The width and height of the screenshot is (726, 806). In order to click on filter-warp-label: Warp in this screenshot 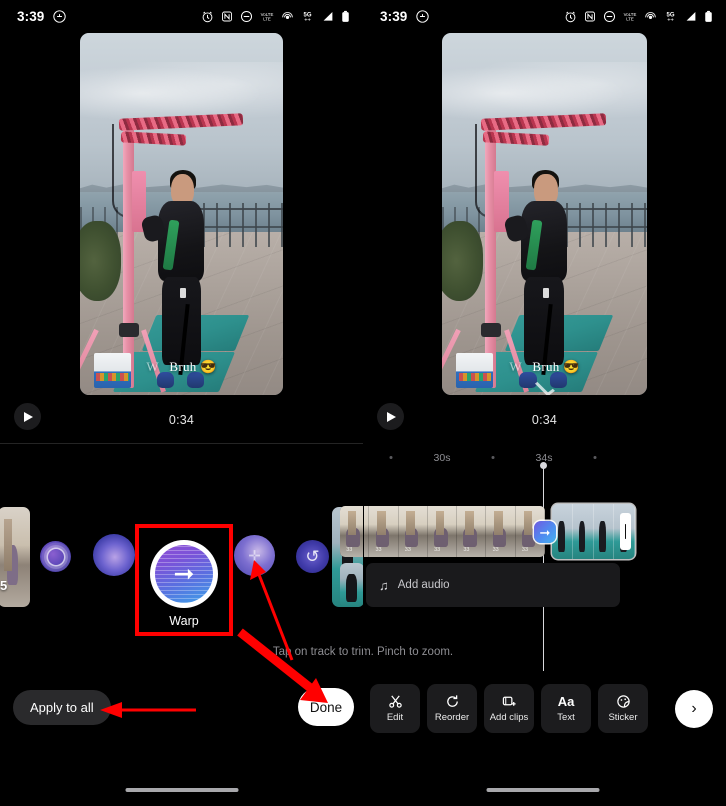, I will do `click(184, 621)`.